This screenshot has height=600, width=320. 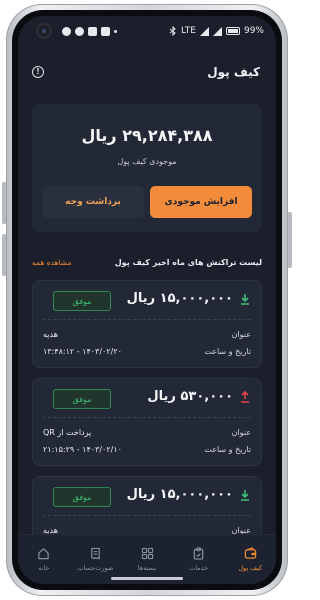 I want to click on title-value: پرداخت از QR, so click(x=67, y=432).